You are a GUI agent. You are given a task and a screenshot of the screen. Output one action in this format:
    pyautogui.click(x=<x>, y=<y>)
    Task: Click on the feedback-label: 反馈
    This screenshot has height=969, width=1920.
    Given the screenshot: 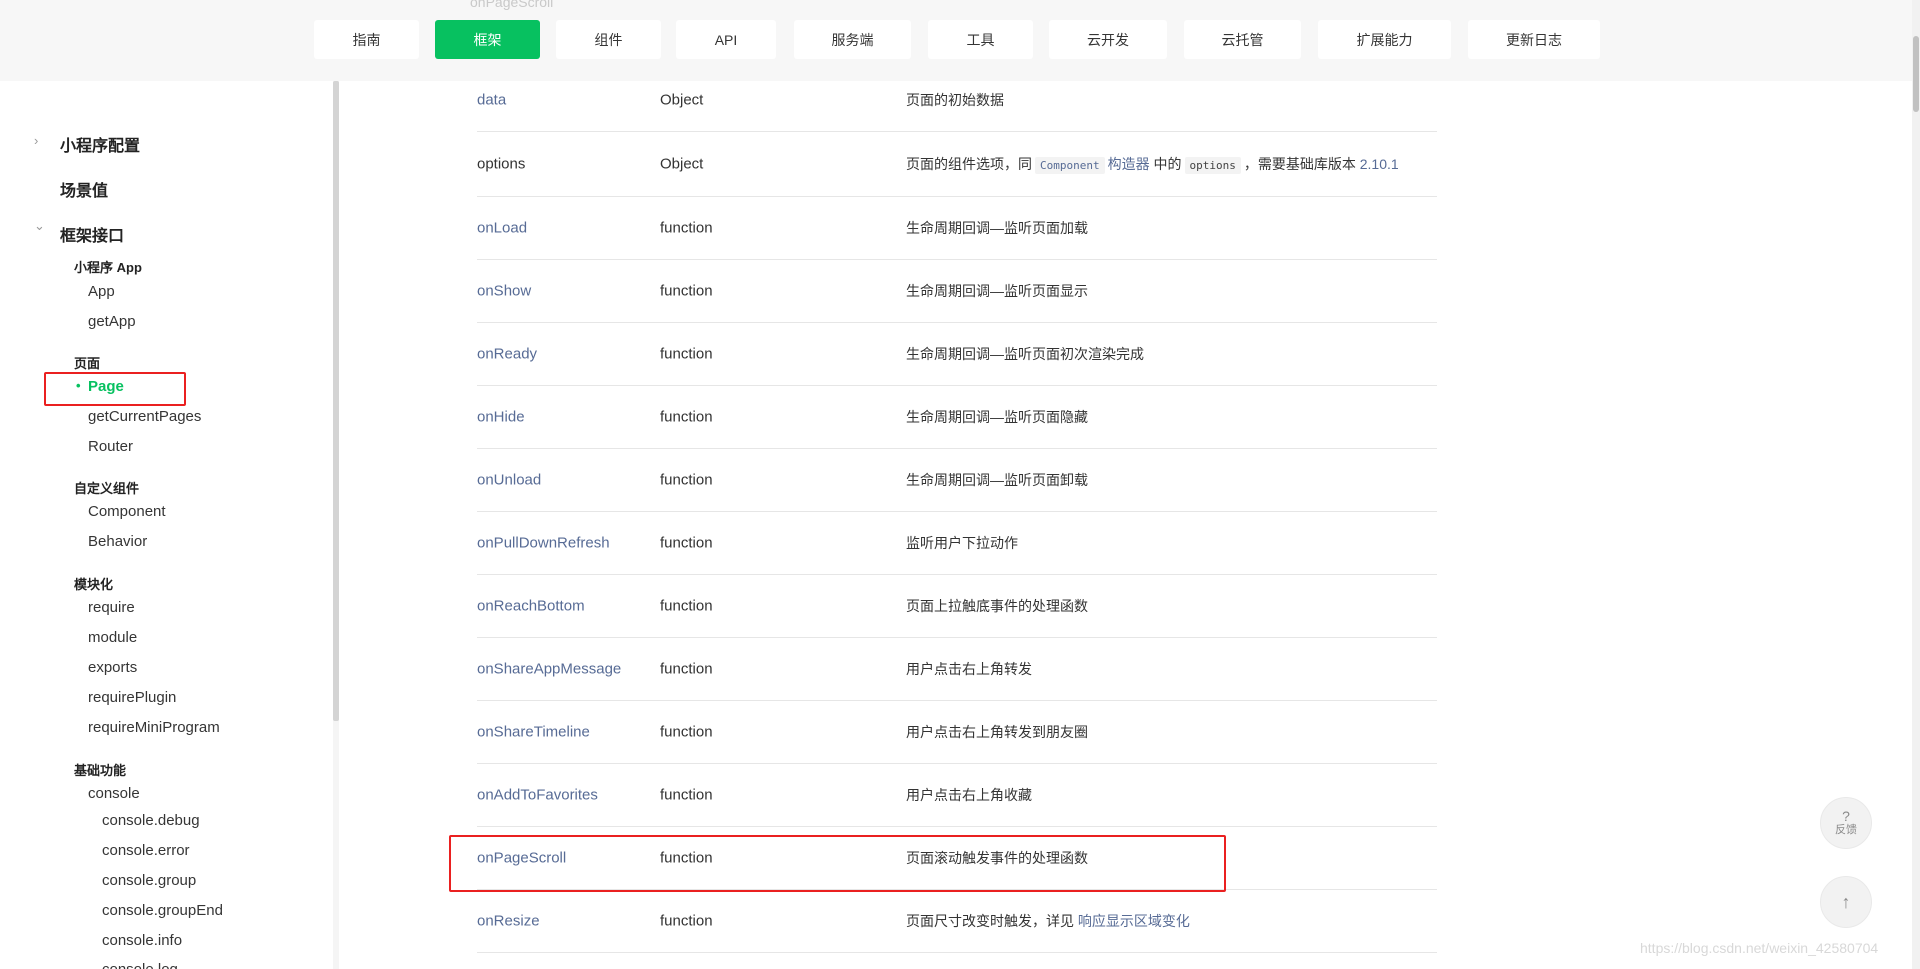 What is the action you would take?
    pyautogui.click(x=1846, y=830)
    